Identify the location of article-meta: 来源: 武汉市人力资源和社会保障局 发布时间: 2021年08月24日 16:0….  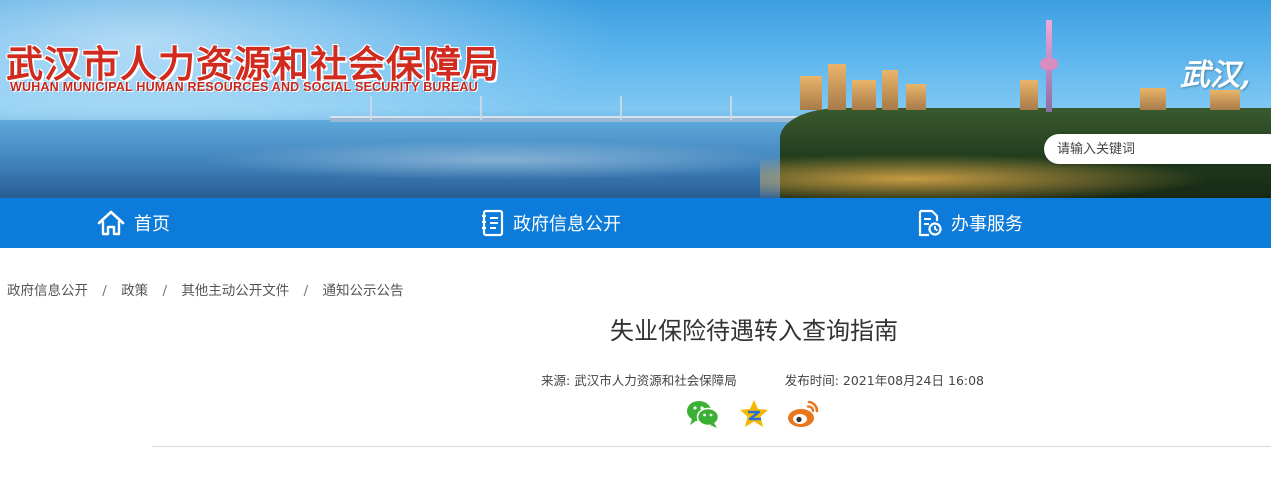
(762, 379).